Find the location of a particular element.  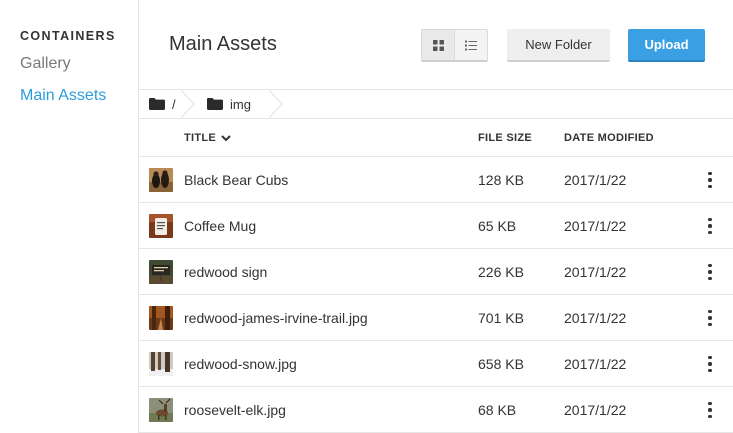

file-title: redwood-snow.jpg is located at coordinates (240, 364).